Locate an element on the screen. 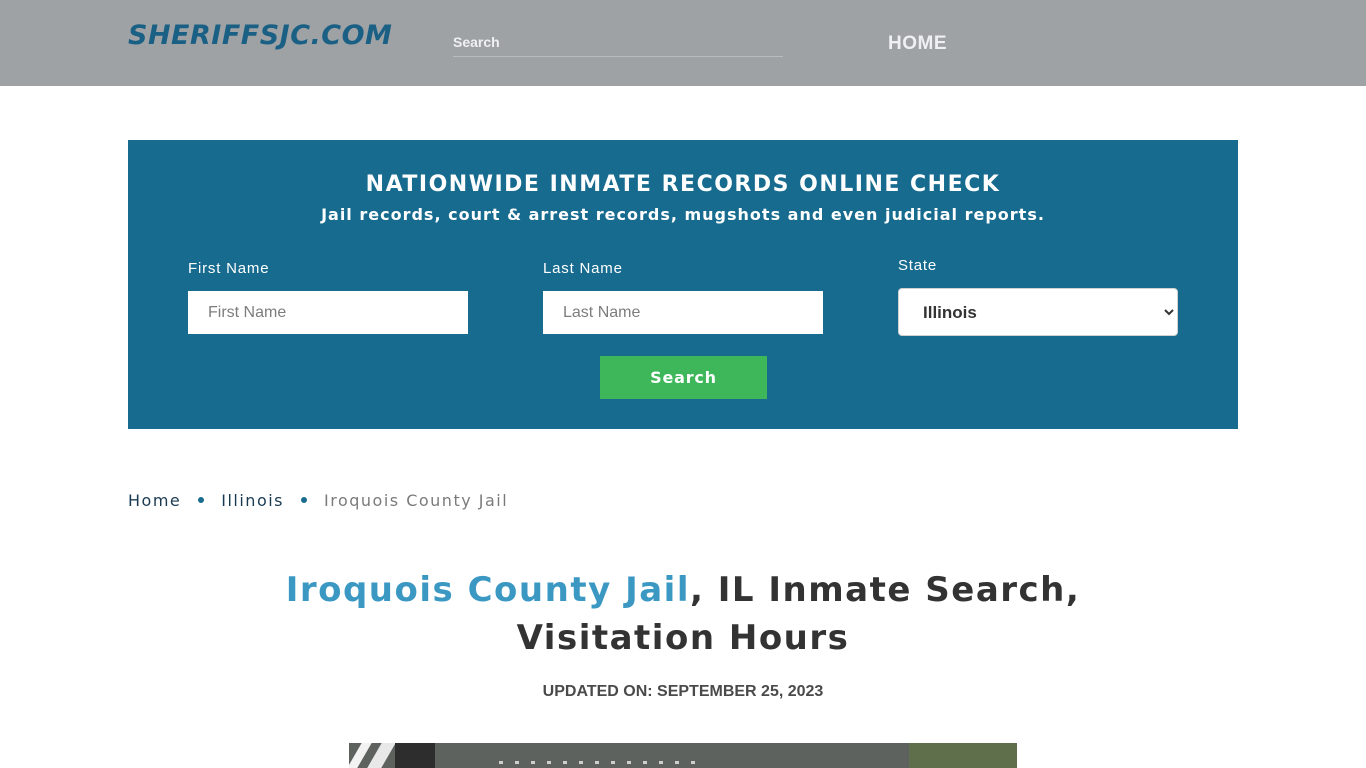 The width and height of the screenshot is (1366, 768). last-name-label: Last Name is located at coordinates (583, 268).